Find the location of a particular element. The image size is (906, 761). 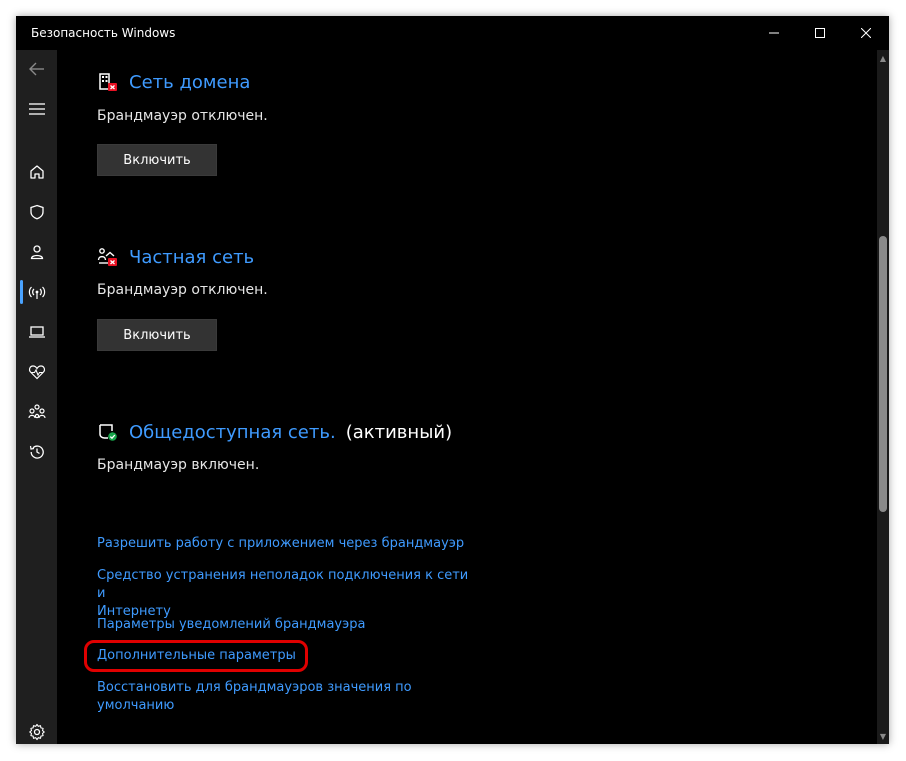

domain-network-status: Брандмауэр отключен. is located at coordinates (182, 116).